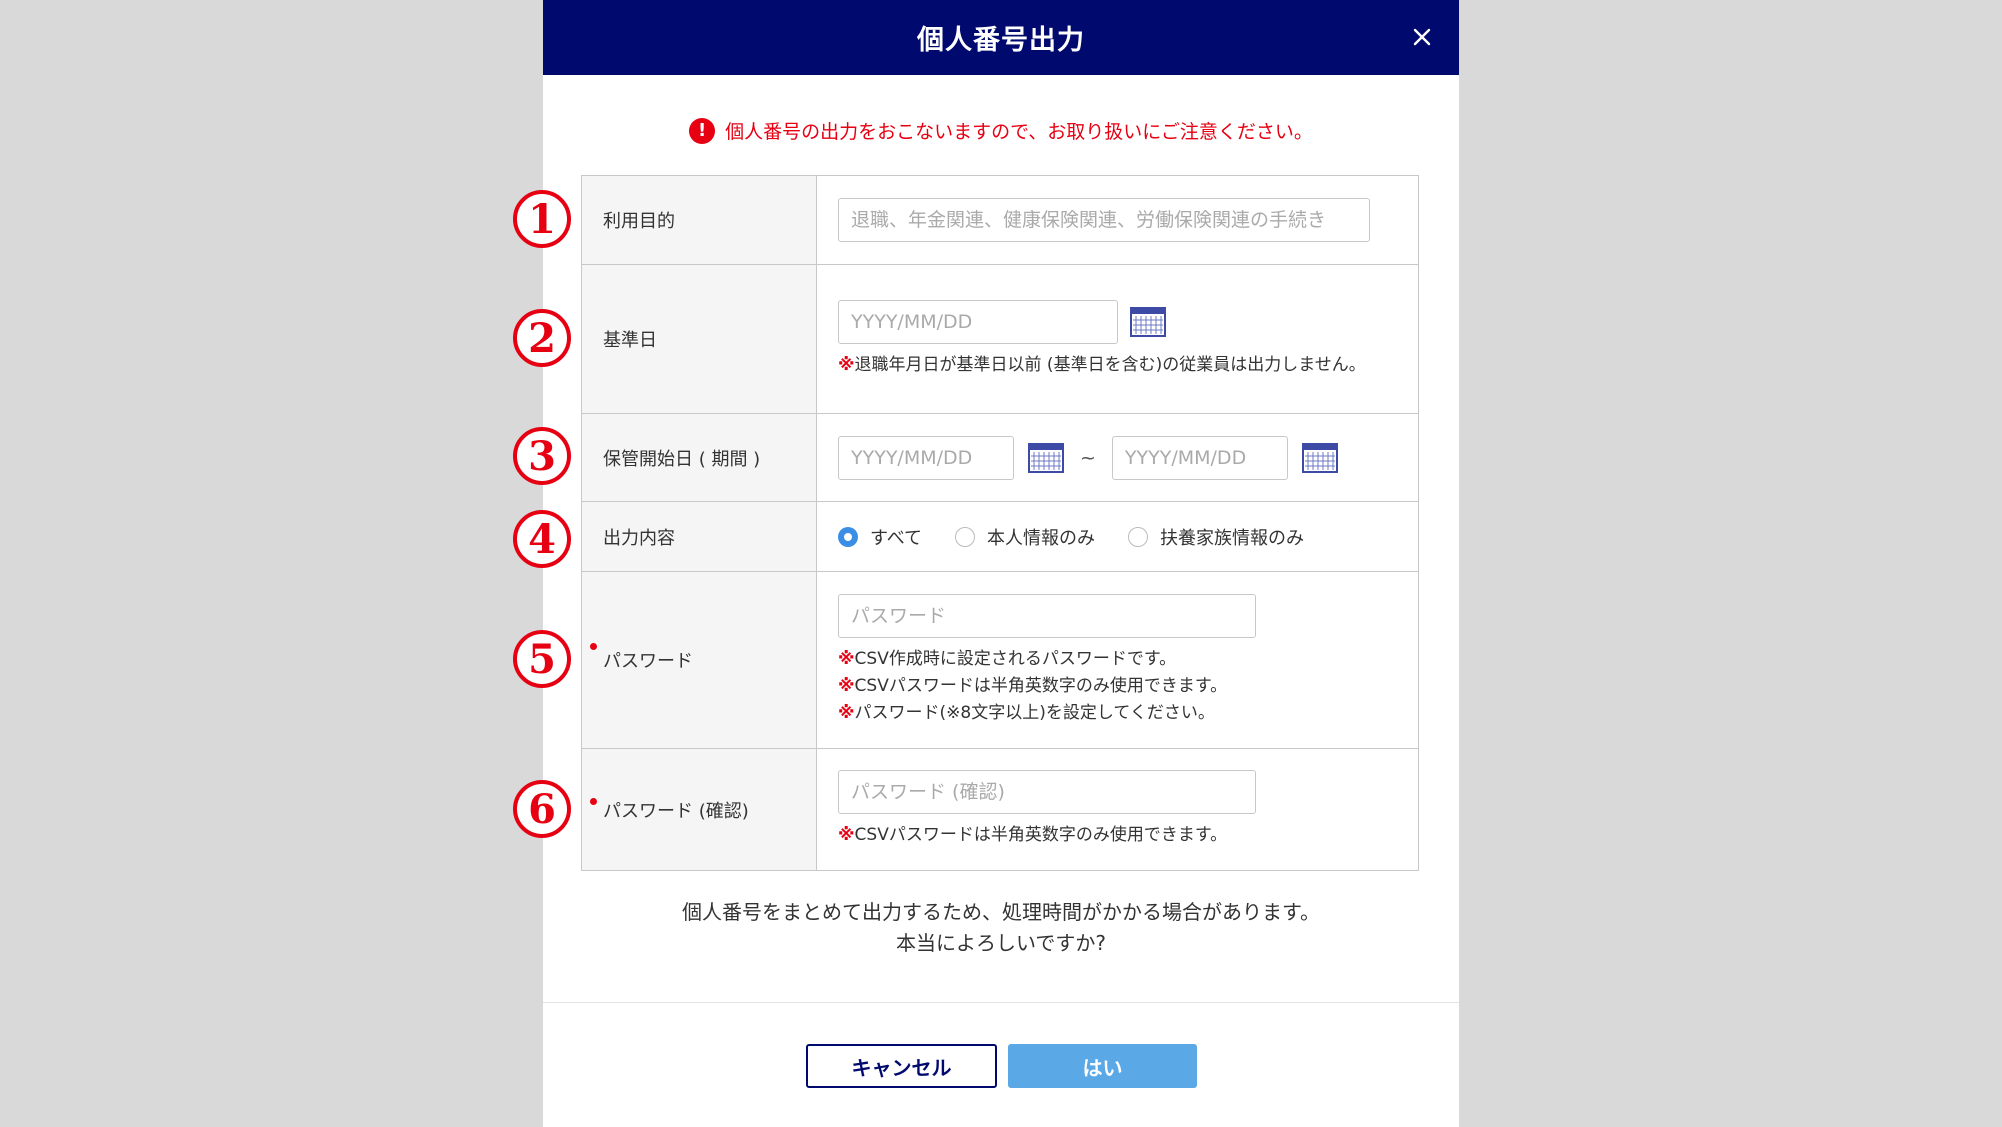 The height and width of the screenshot is (1127, 2002). What do you see at coordinates (1118, 537) in the screenshot?
I see `output-content-radio-group: すべて 本人情報のみ 扶養家族情報のみ` at bounding box center [1118, 537].